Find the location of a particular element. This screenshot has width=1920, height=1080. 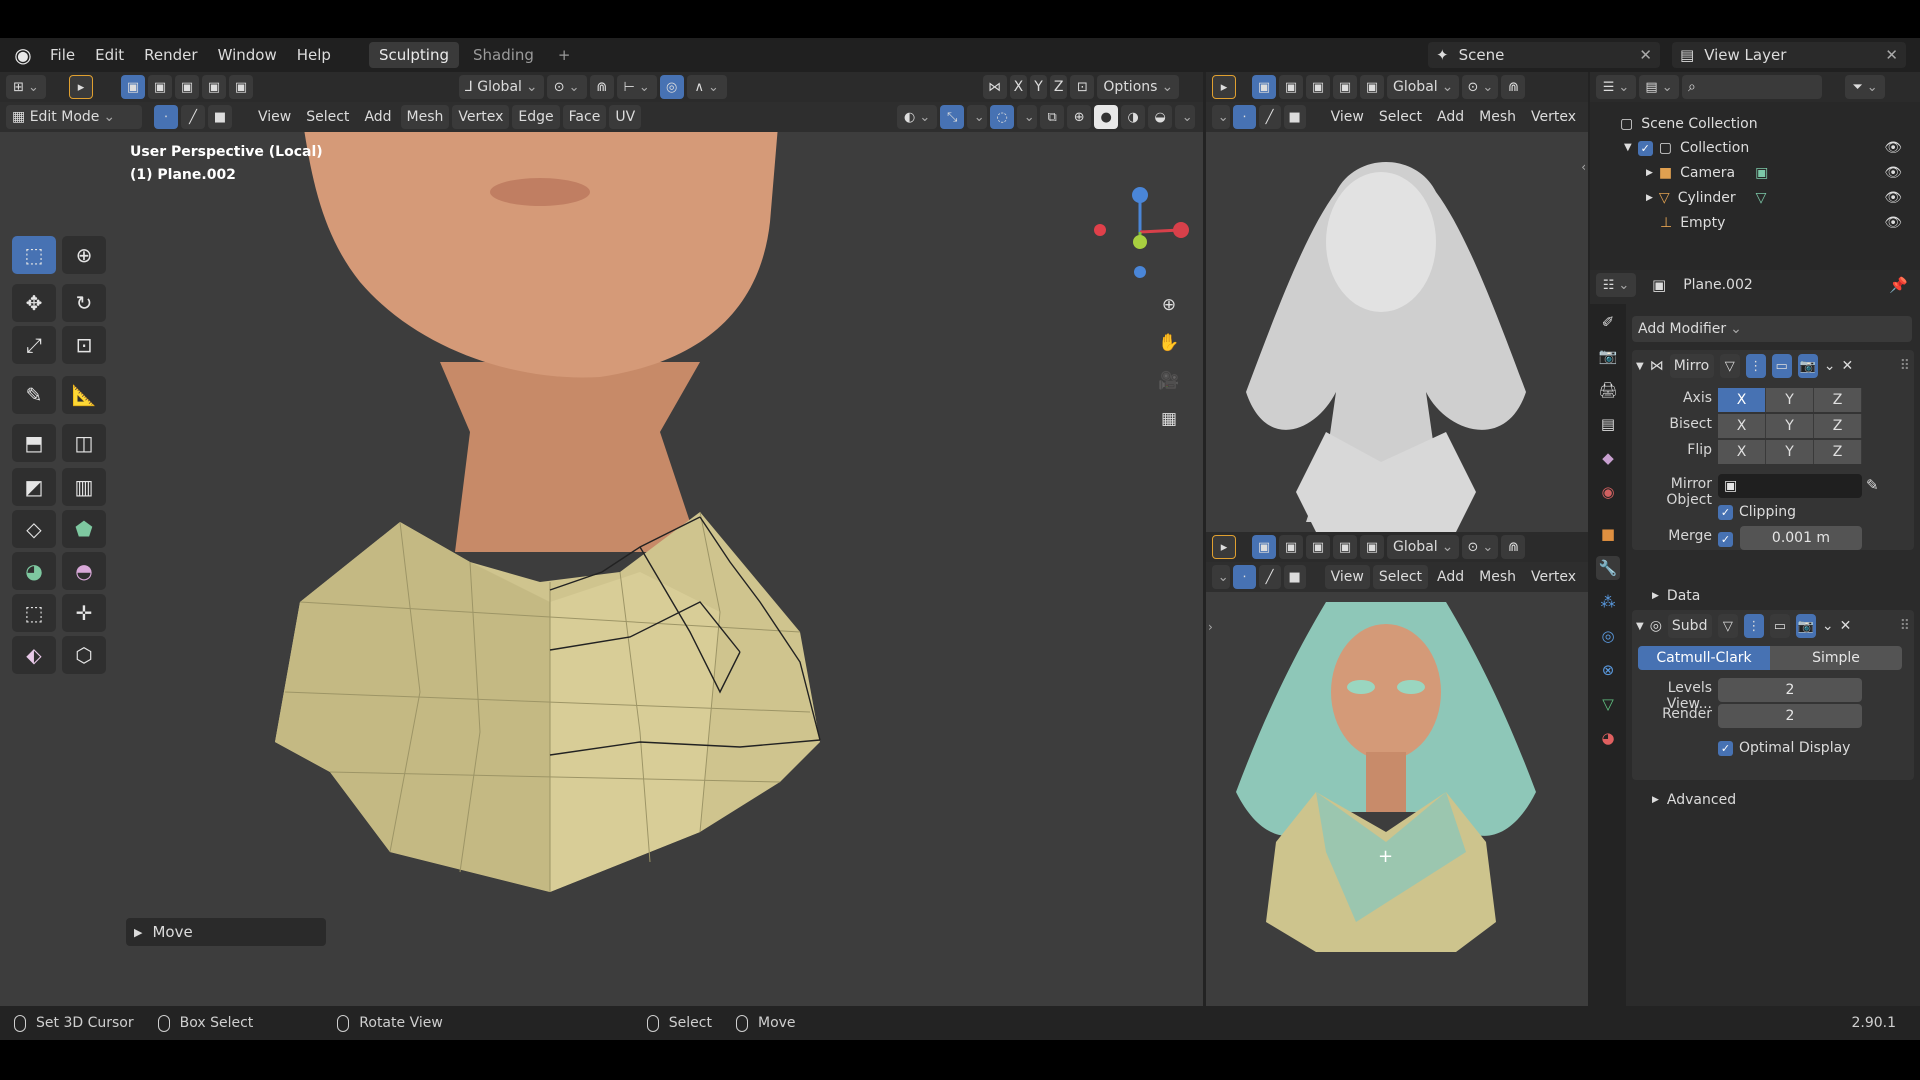

visibility-dropdown: ◐ is located at coordinates (917, 117).